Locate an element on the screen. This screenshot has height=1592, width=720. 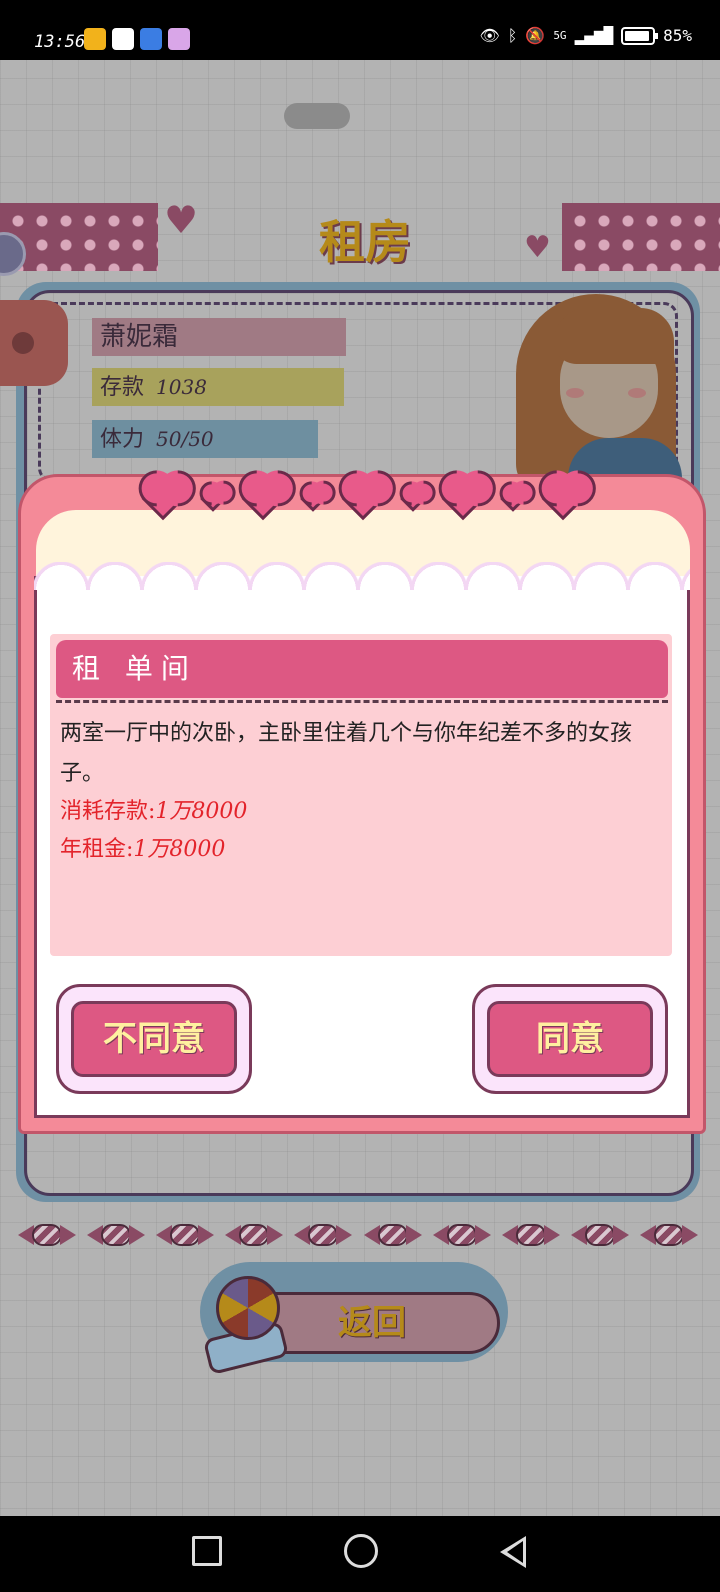
recents-icon is located at coordinates (207, 1551).